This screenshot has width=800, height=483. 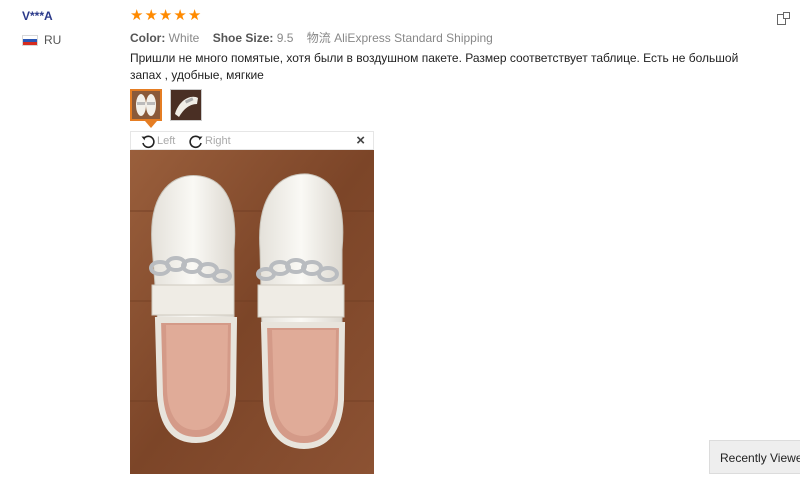 What do you see at coordinates (166, 141) in the screenshot?
I see `rotate-left-label: Left` at bounding box center [166, 141].